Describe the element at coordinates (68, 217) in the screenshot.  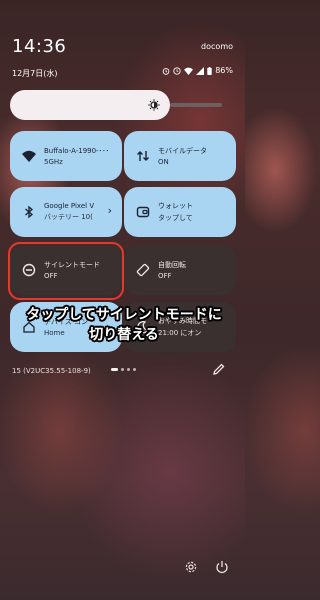
I see `tile-subtitle: バッテリー 10(` at that location.